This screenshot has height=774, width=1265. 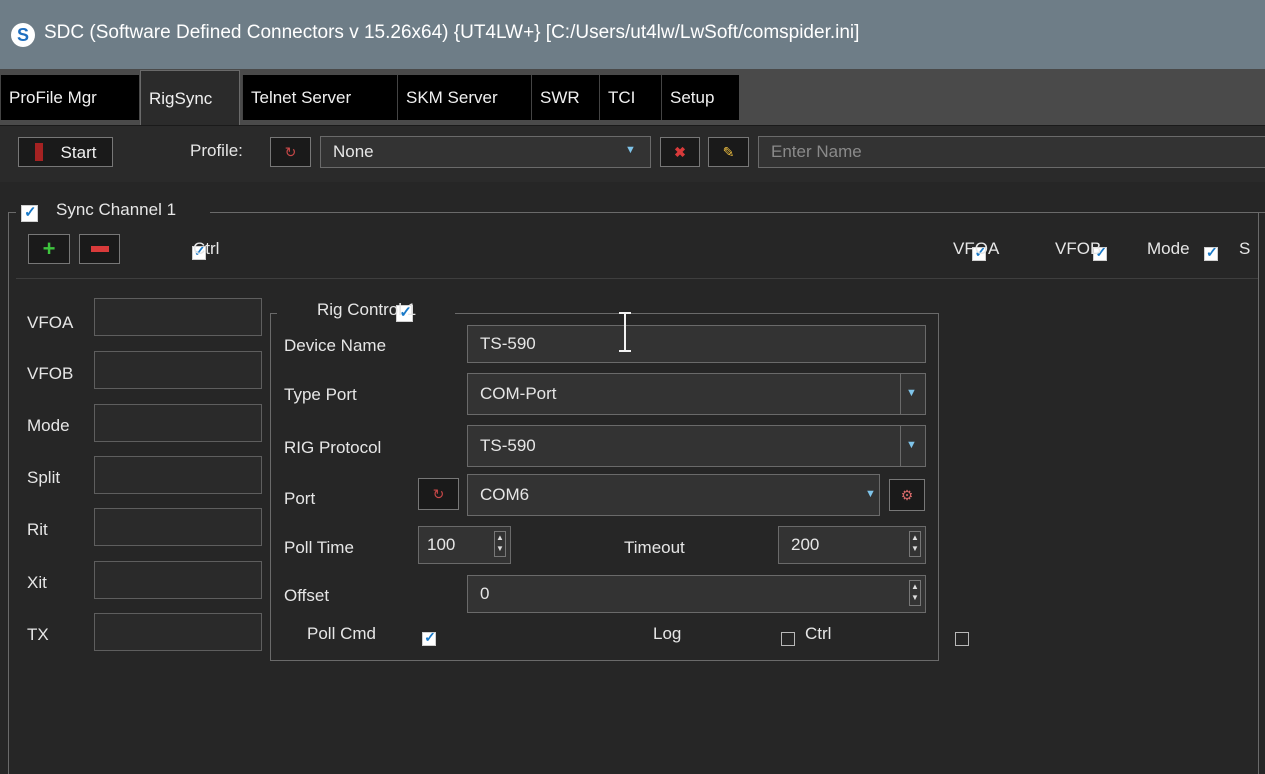 What do you see at coordinates (319, 97) in the screenshot?
I see `tab-telnet-server: Telnet Server` at bounding box center [319, 97].